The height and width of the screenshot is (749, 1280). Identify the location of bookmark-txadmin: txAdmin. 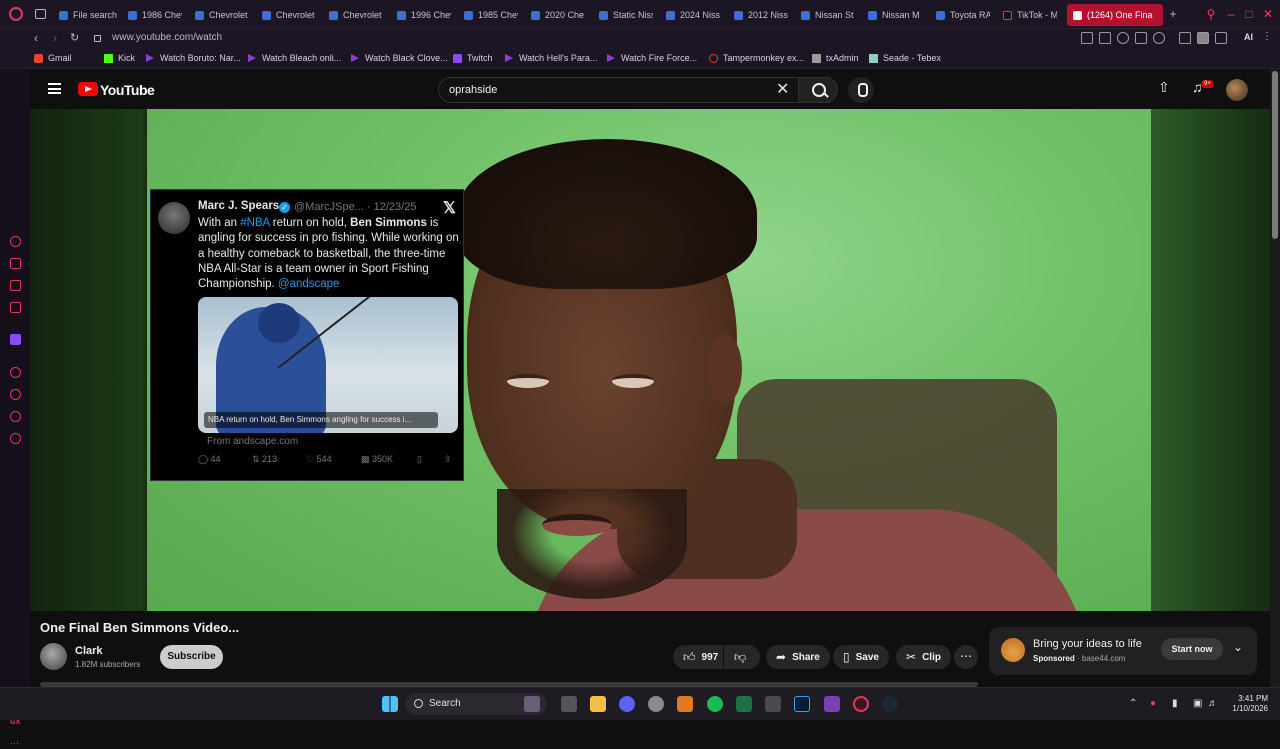
(835, 58).